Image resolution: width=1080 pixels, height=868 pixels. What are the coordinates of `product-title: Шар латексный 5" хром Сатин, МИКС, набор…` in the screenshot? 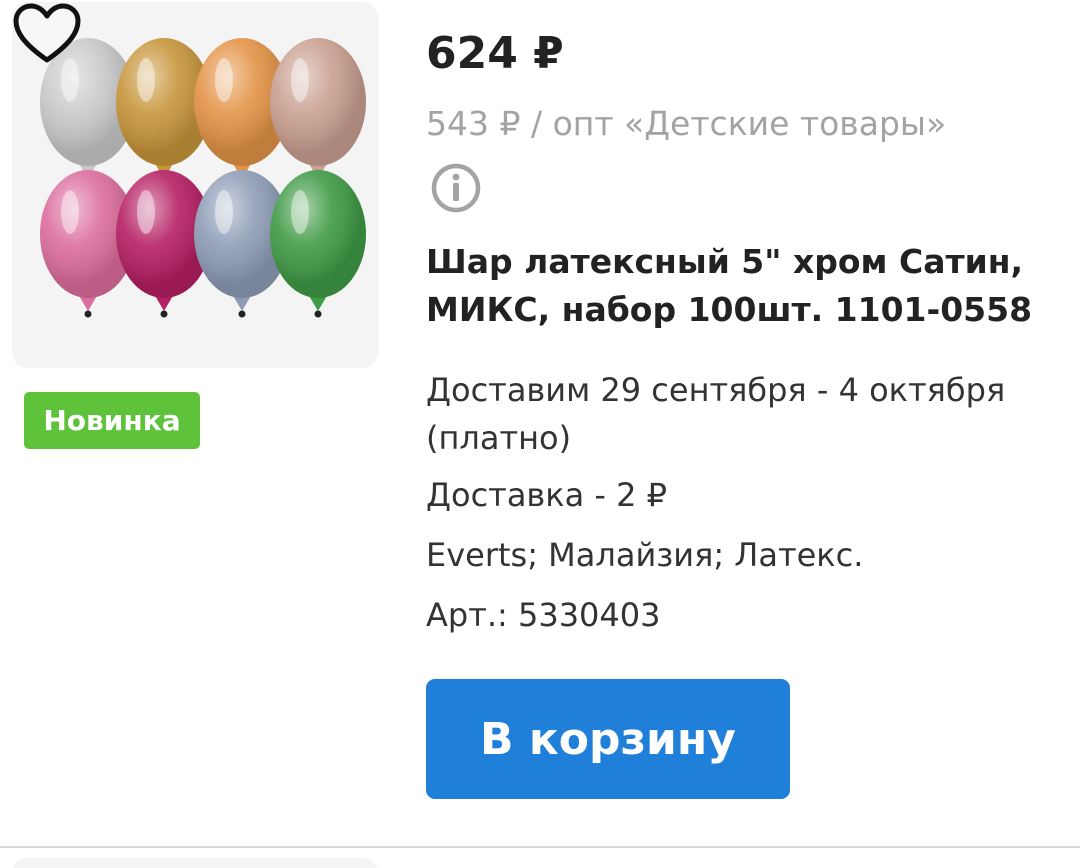 It's located at (746, 286).